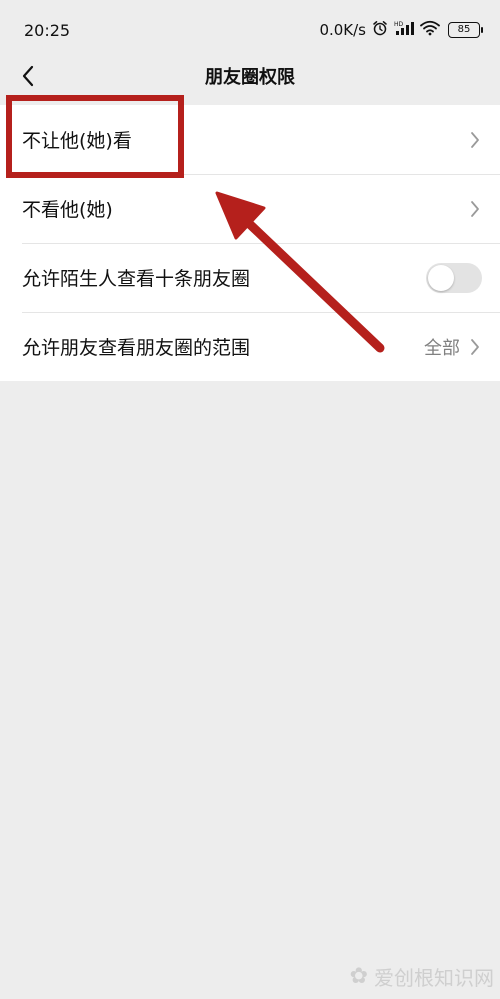 This screenshot has height=999, width=500. Describe the element at coordinates (441, 277) in the screenshot. I see `toggle-knob` at that location.